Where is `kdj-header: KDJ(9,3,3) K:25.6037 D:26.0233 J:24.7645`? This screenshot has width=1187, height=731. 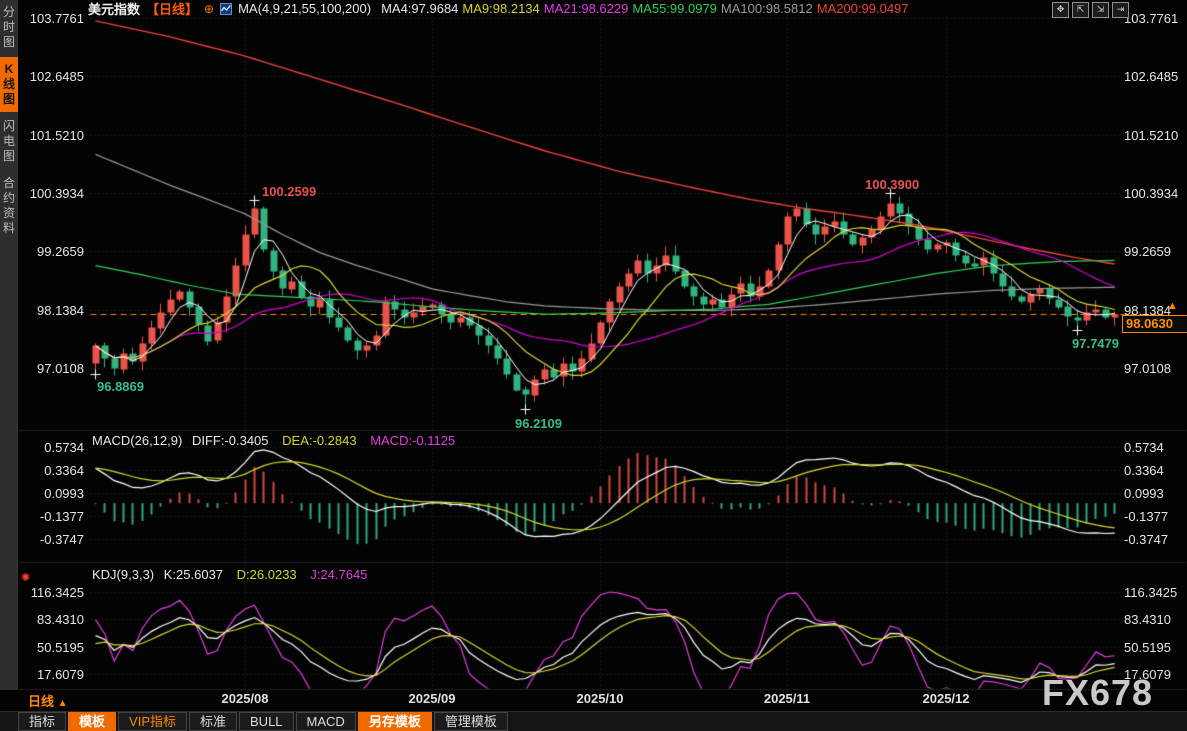 kdj-header: KDJ(9,3,3) K:25.6037 D:26.0233 J:24.7645 is located at coordinates (229, 574).